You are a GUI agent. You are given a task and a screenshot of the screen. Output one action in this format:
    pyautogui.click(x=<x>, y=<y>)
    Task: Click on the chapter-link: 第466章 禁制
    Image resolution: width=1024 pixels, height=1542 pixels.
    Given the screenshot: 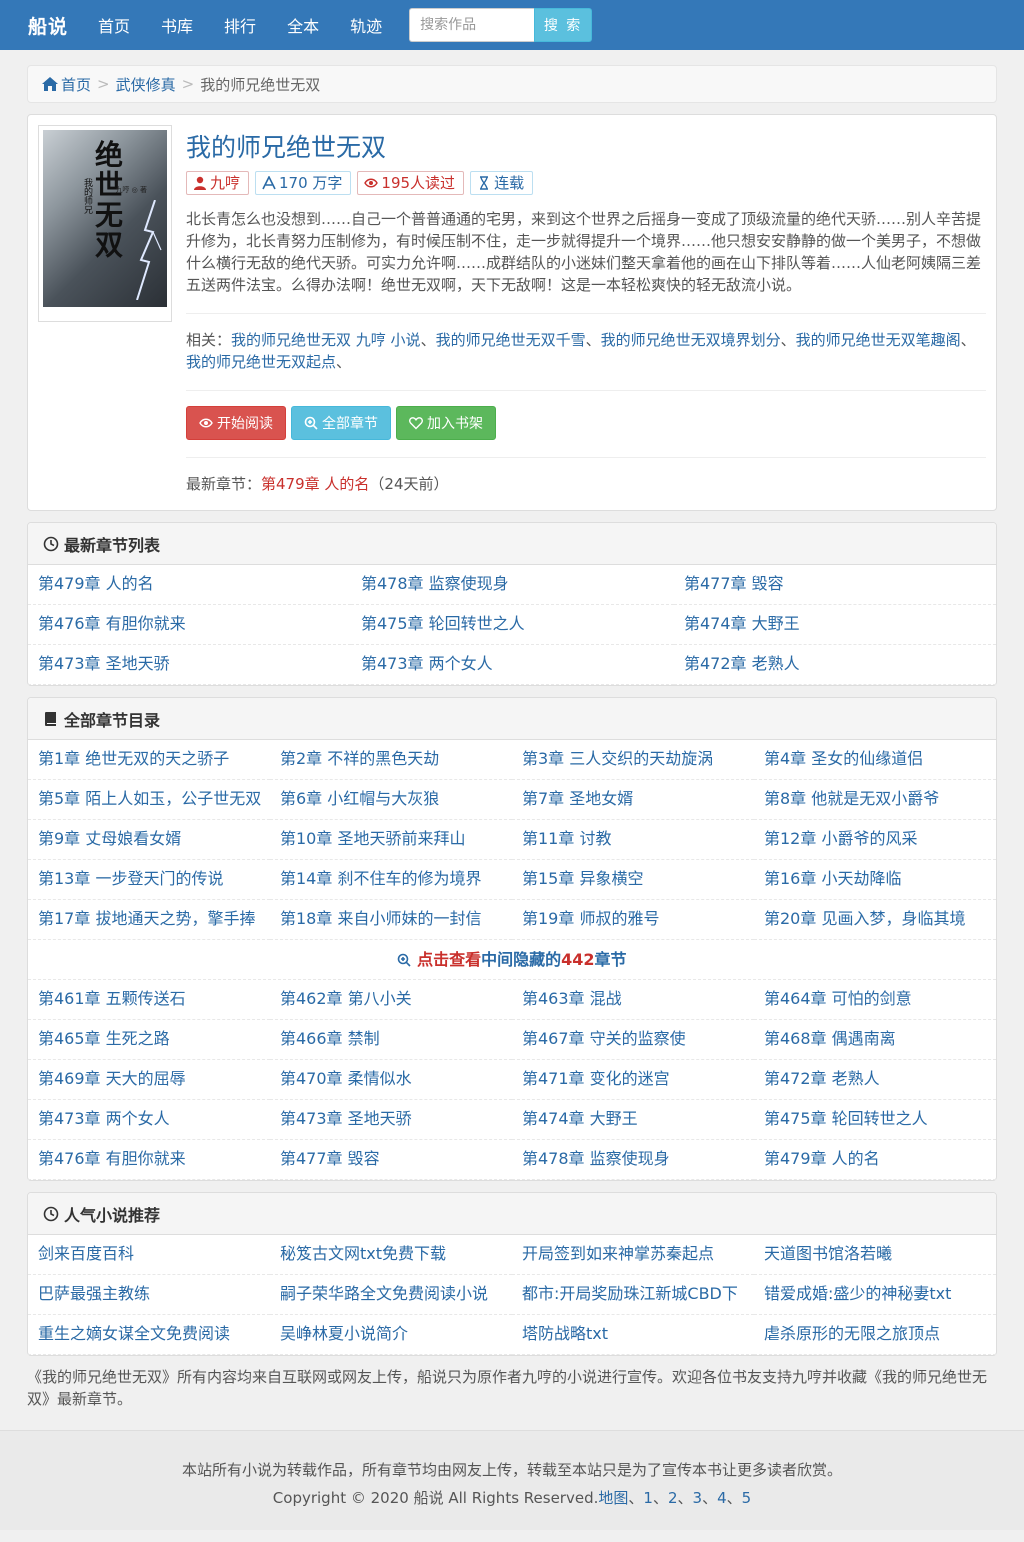 What is the action you would take?
    pyautogui.click(x=391, y=1040)
    